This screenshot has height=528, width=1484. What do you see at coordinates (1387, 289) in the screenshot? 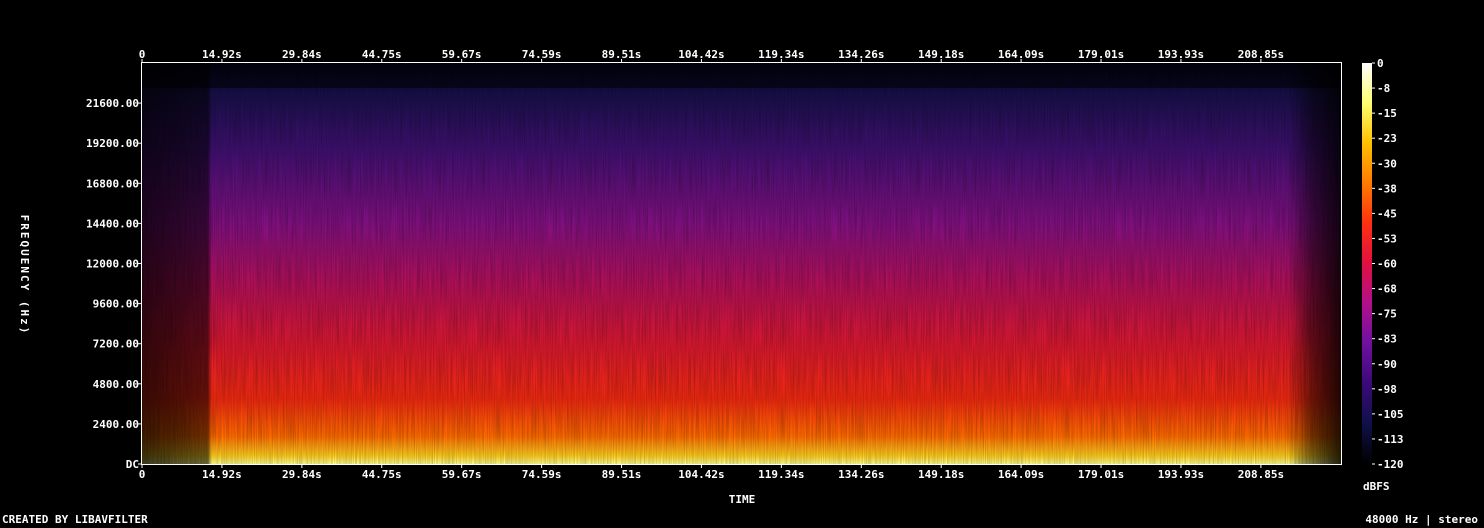
I see `colorbar-tick-label: -68` at bounding box center [1387, 289].